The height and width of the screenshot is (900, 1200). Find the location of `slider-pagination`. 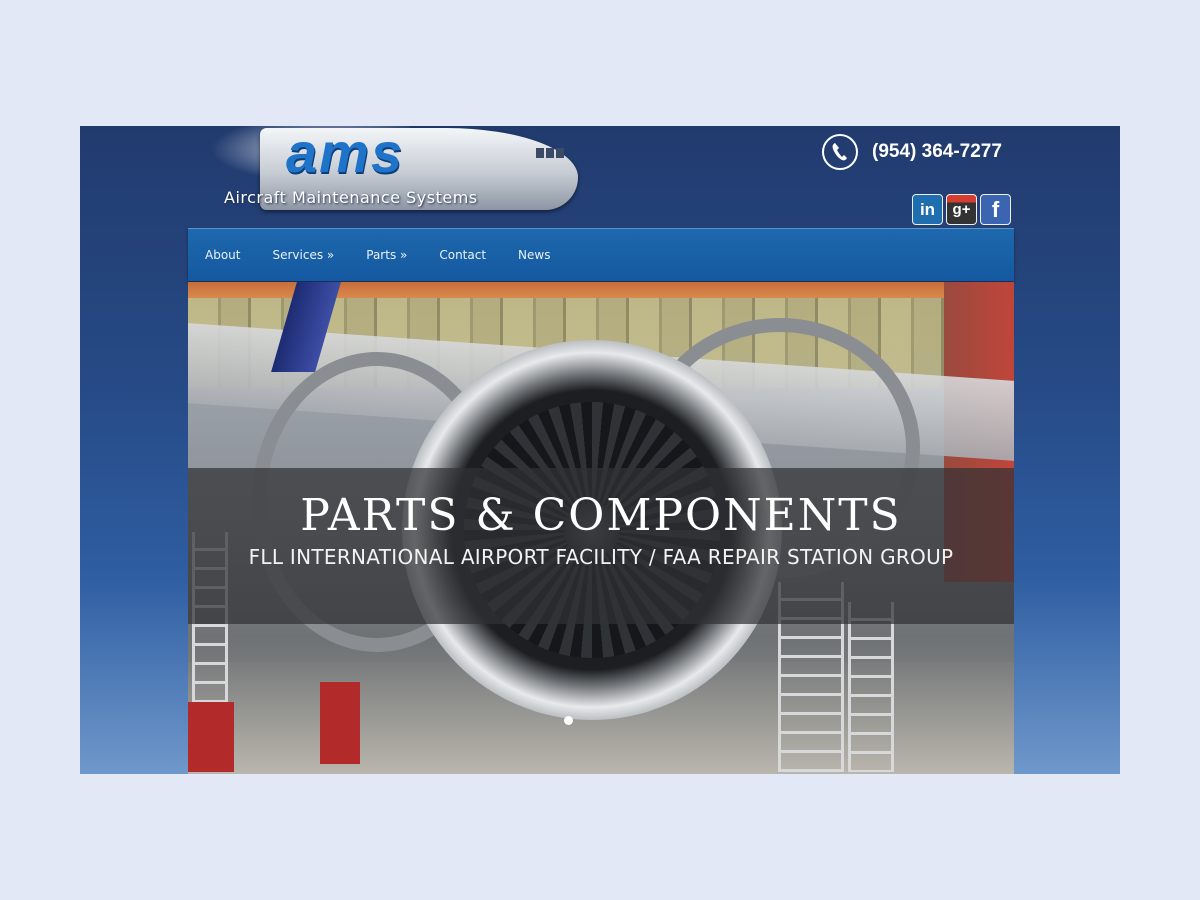

slider-pagination is located at coordinates (568, 720).